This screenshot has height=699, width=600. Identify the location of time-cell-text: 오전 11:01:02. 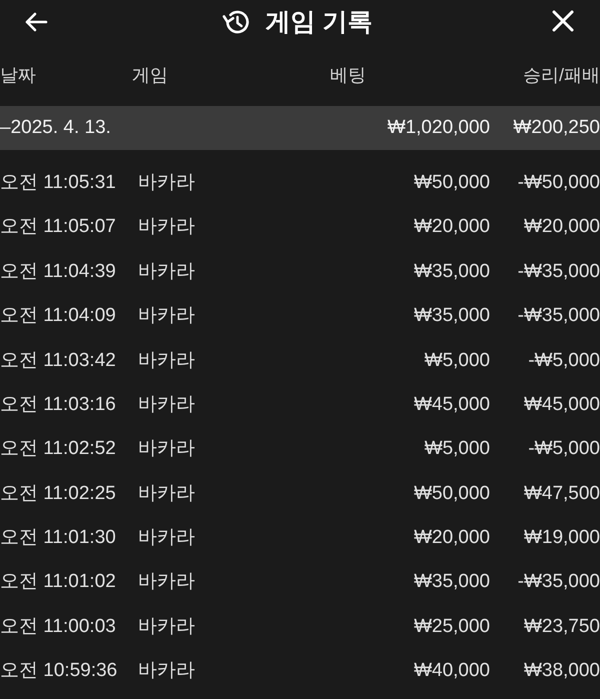
(58, 582).